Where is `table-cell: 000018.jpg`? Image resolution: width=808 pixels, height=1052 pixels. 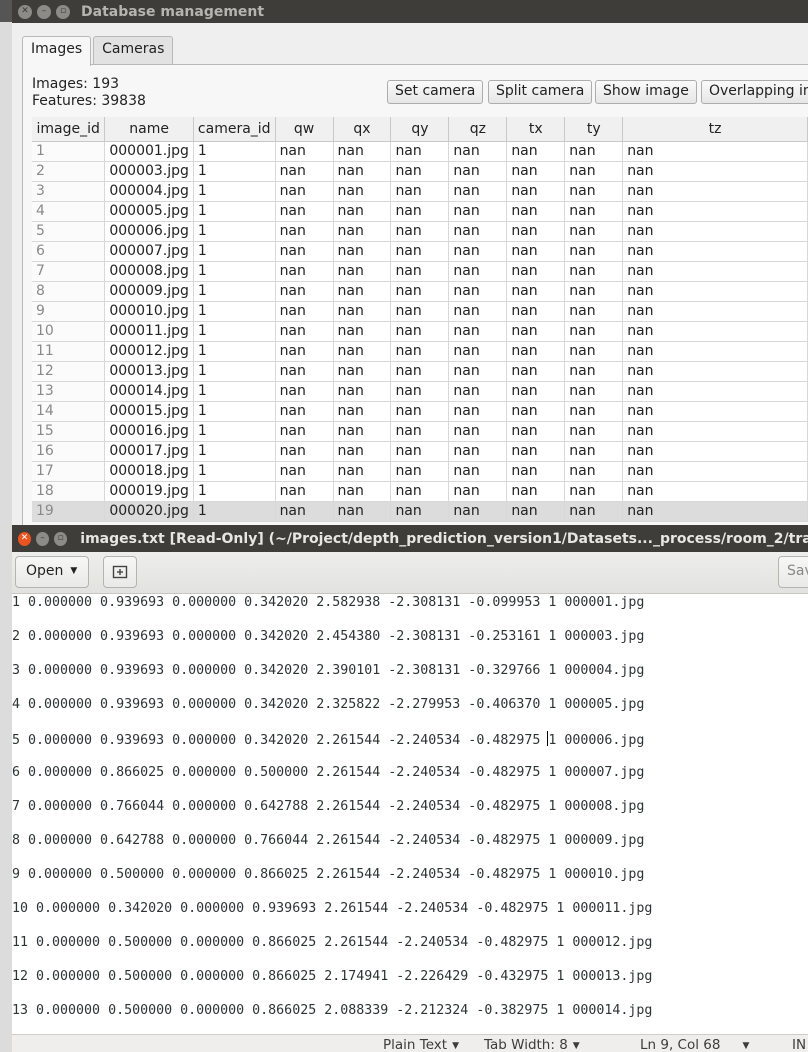
table-cell: 000018.jpg is located at coordinates (149, 471).